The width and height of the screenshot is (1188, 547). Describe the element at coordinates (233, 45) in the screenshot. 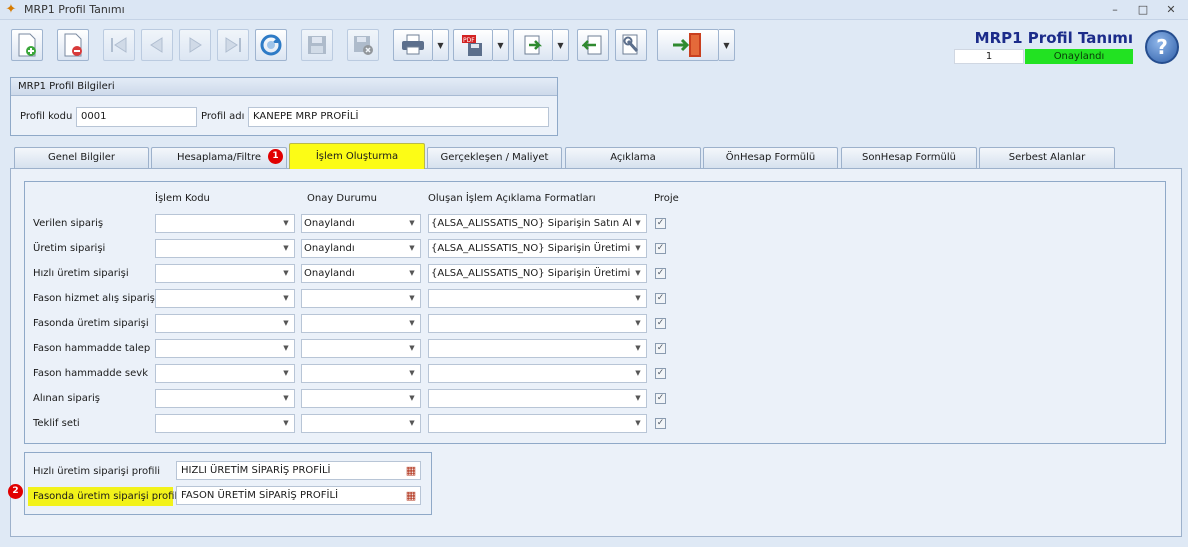

I see `last-record-icon` at that location.